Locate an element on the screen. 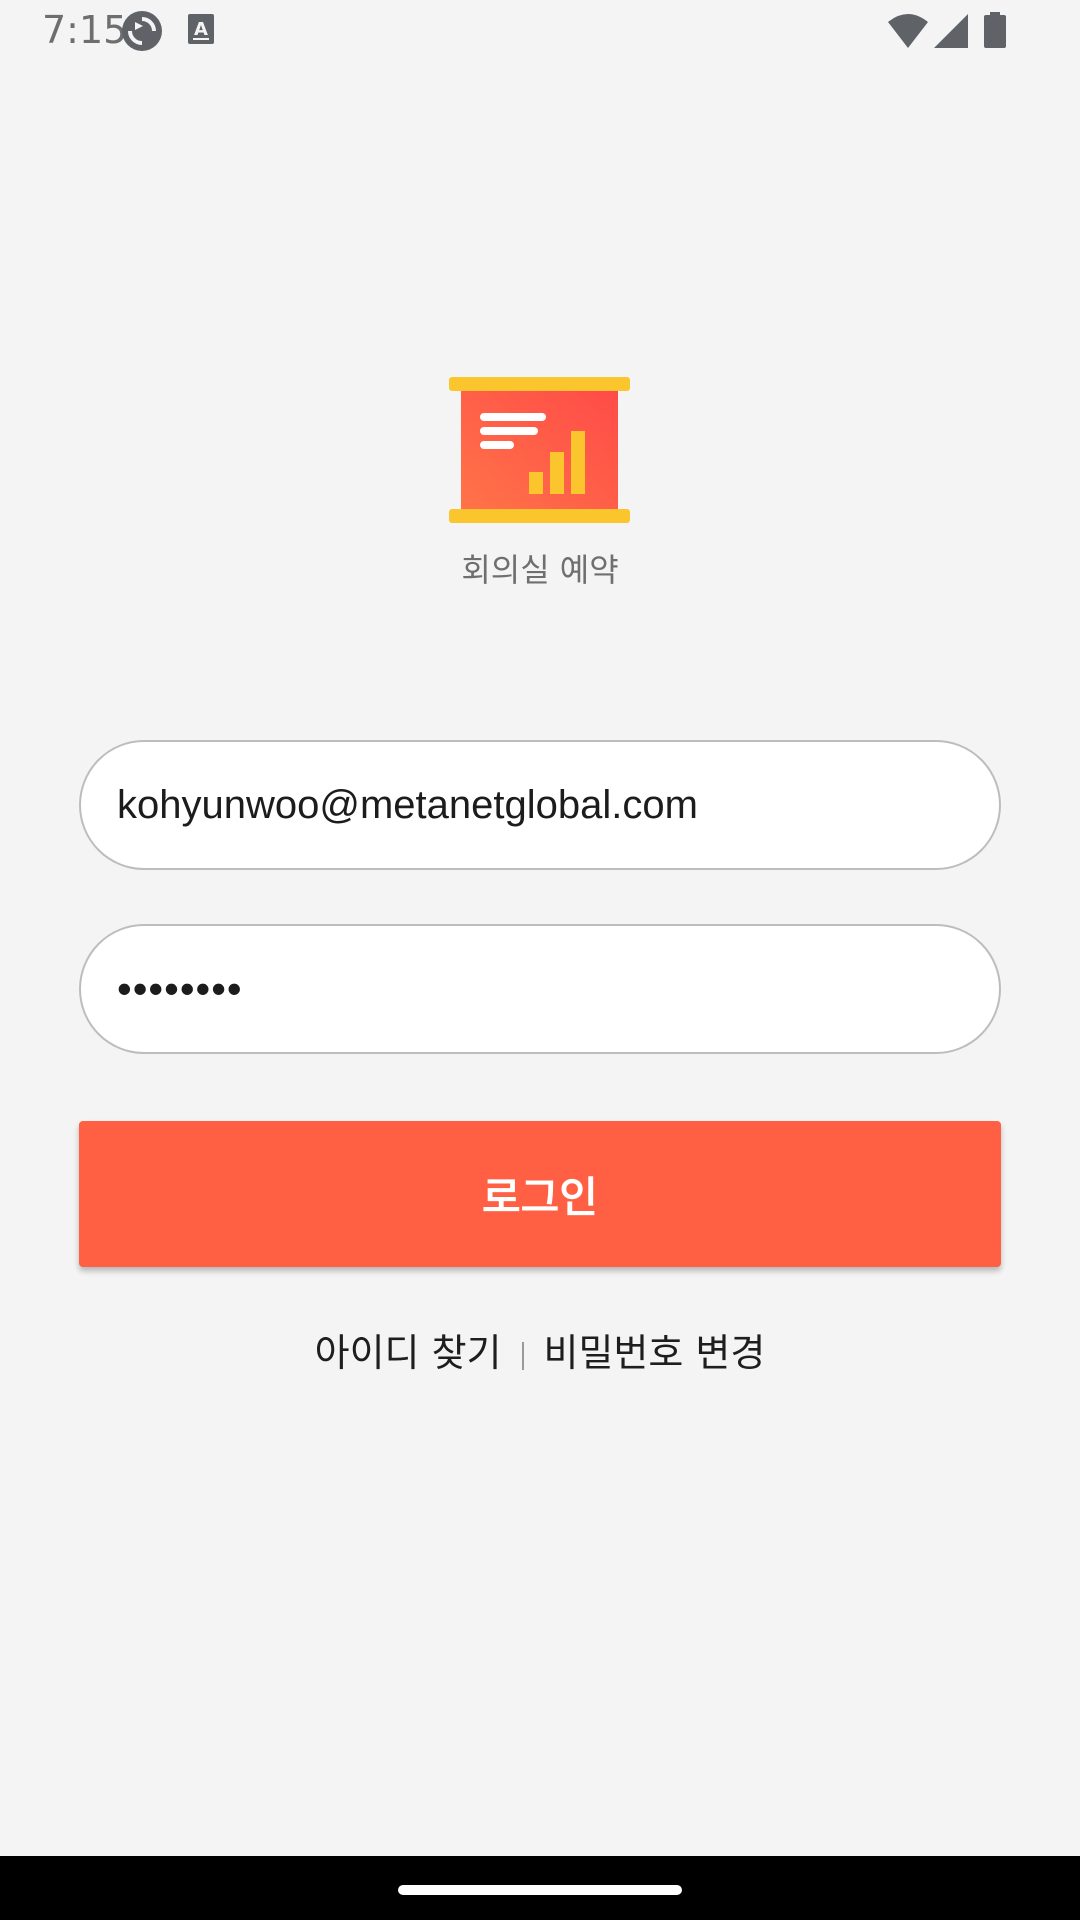  navigation-bar is located at coordinates (540, 1888).